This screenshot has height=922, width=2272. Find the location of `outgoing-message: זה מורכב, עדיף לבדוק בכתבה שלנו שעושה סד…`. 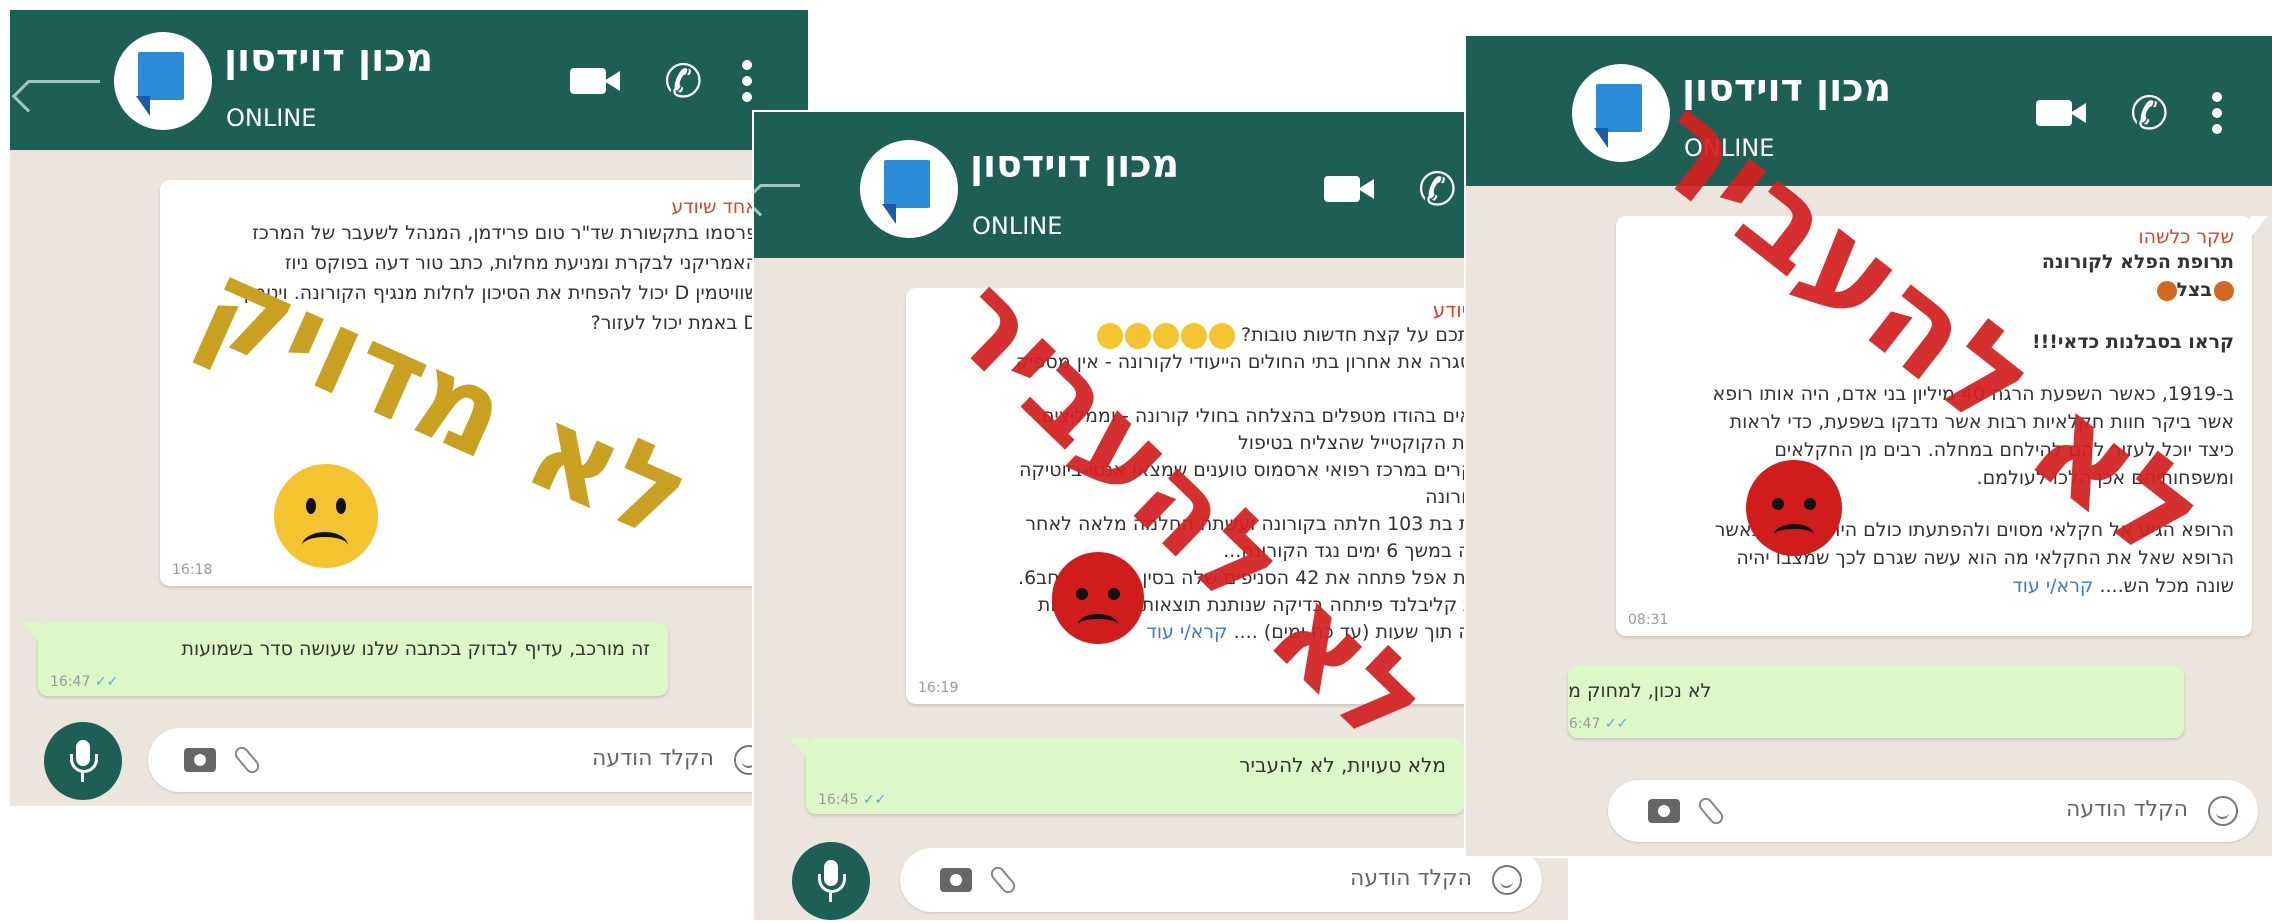

outgoing-message: זה מורכב, עדיף לבדוק בכתבה שלנו שעושה סד… is located at coordinates (345, 659).